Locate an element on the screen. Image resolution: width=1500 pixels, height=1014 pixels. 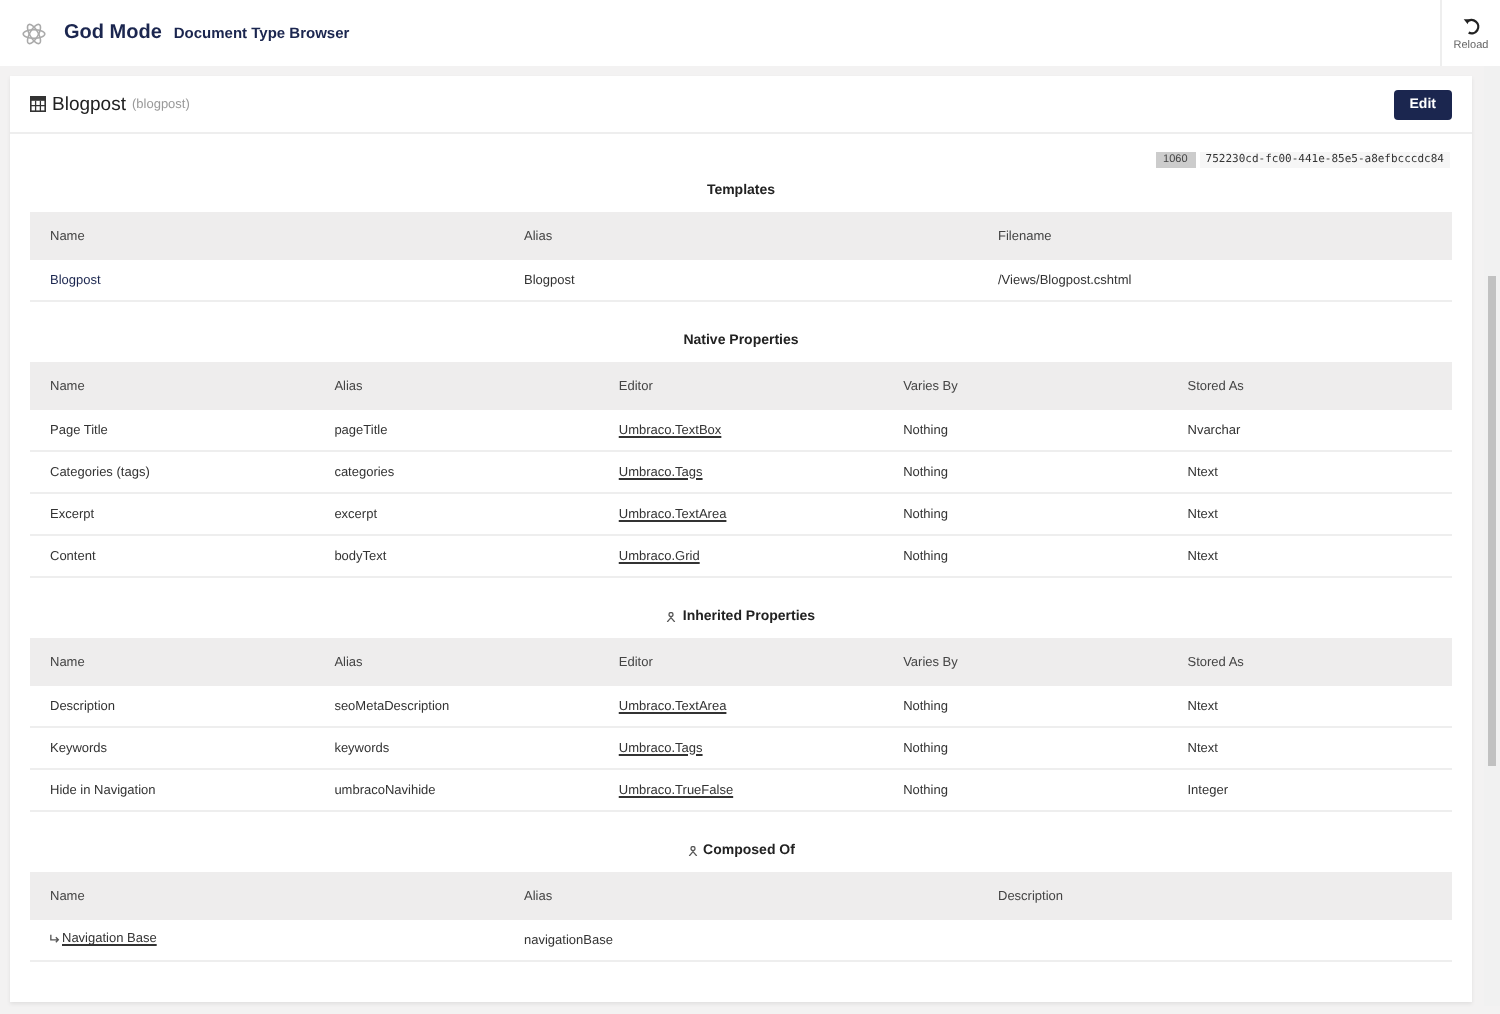
app-title: God Mode is located at coordinates (113, 33).